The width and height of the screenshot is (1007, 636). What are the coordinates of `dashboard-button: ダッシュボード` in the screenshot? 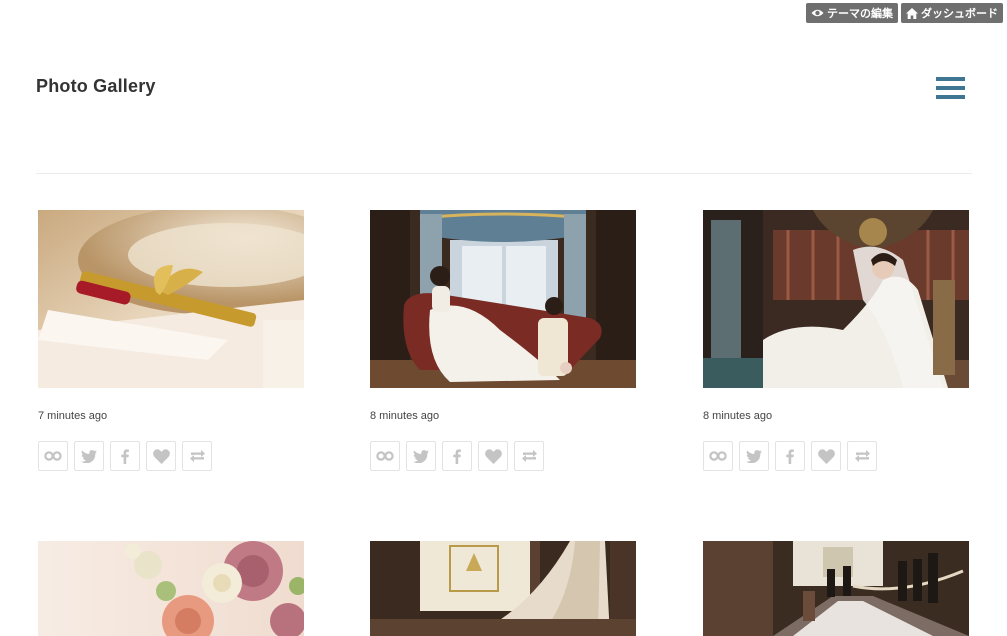 It's located at (952, 13).